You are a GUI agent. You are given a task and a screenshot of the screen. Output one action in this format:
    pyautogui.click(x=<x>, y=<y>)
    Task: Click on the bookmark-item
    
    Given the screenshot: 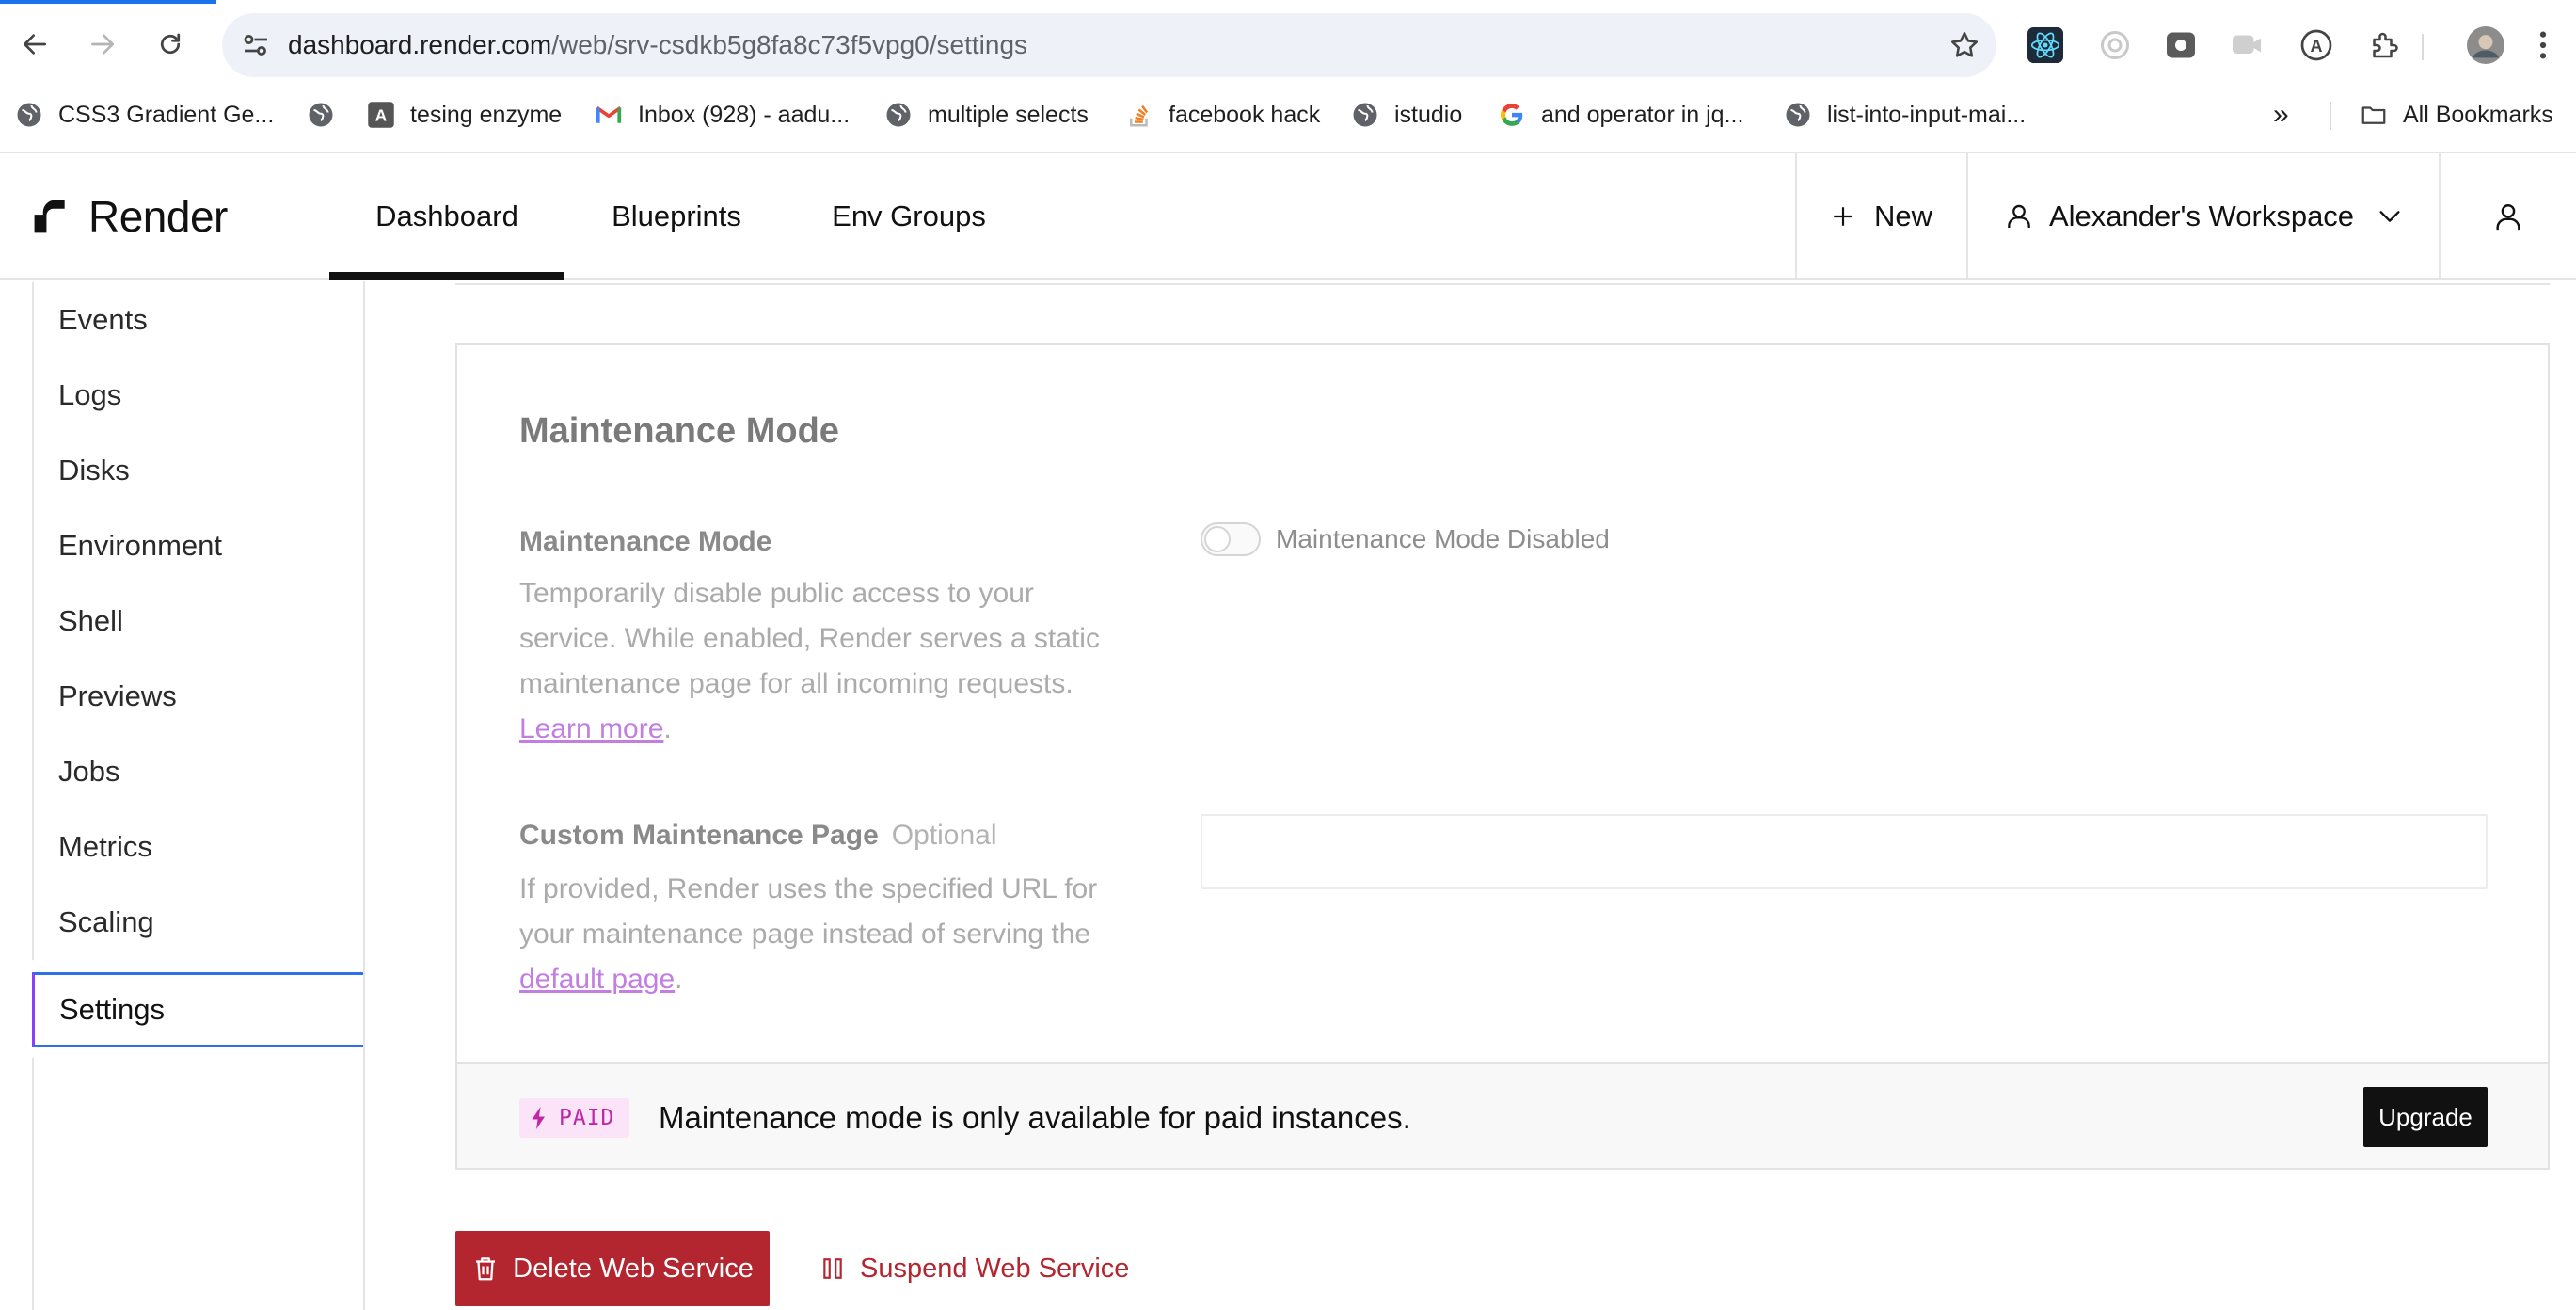 What is the action you would take?
    pyautogui.click(x=328, y=114)
    